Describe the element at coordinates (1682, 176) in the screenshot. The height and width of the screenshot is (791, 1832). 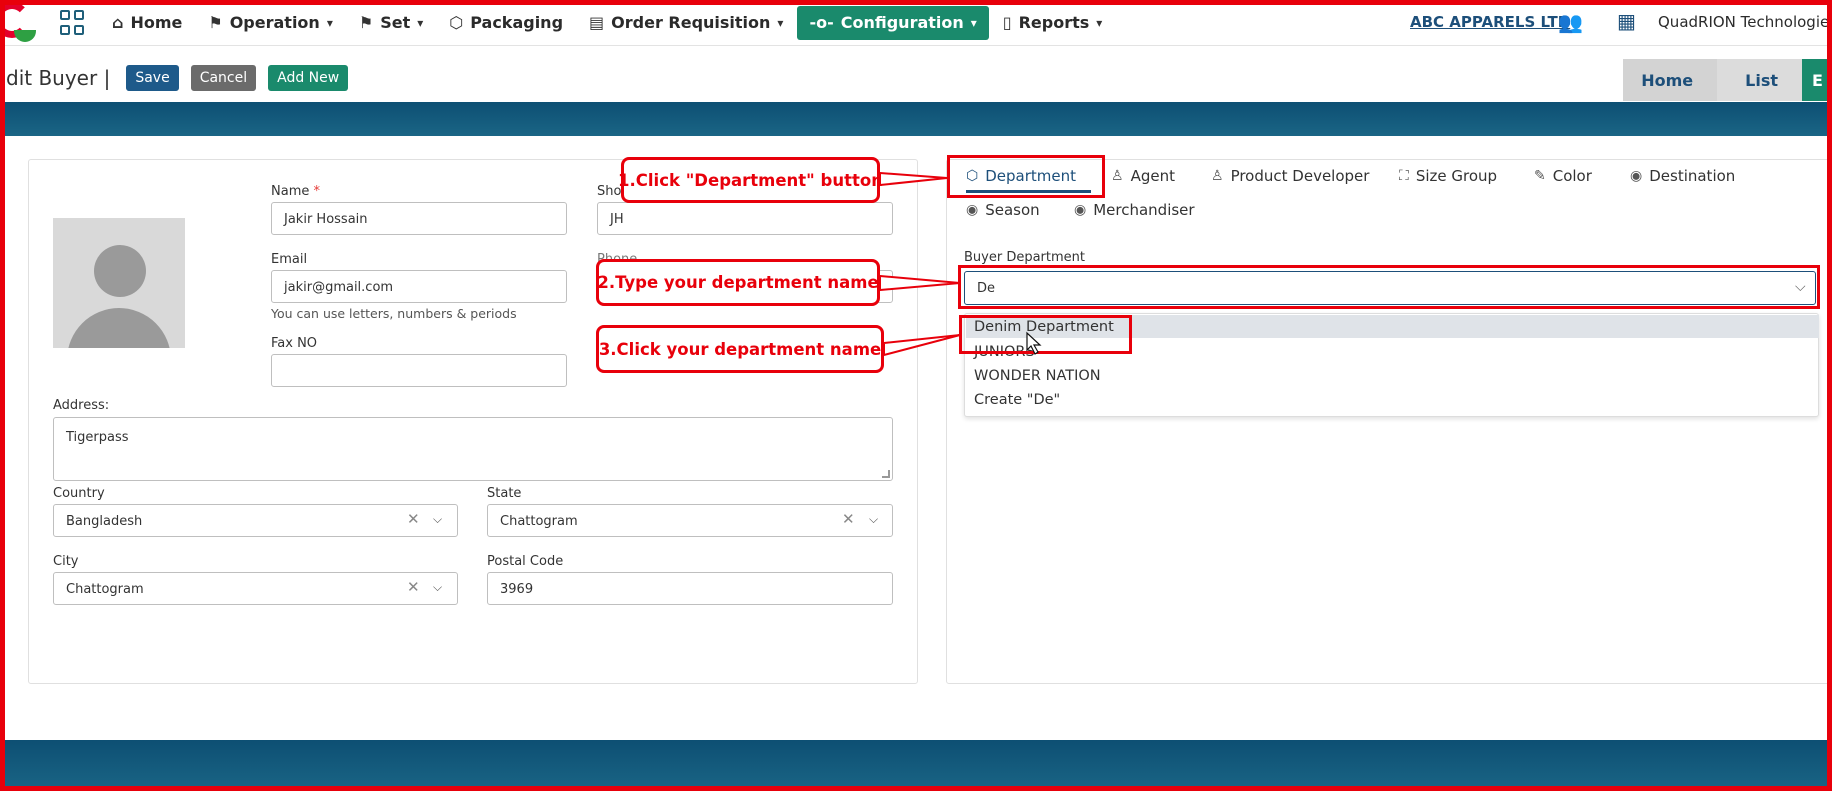
I see `tab-destination: ◉ Destination` at that location.